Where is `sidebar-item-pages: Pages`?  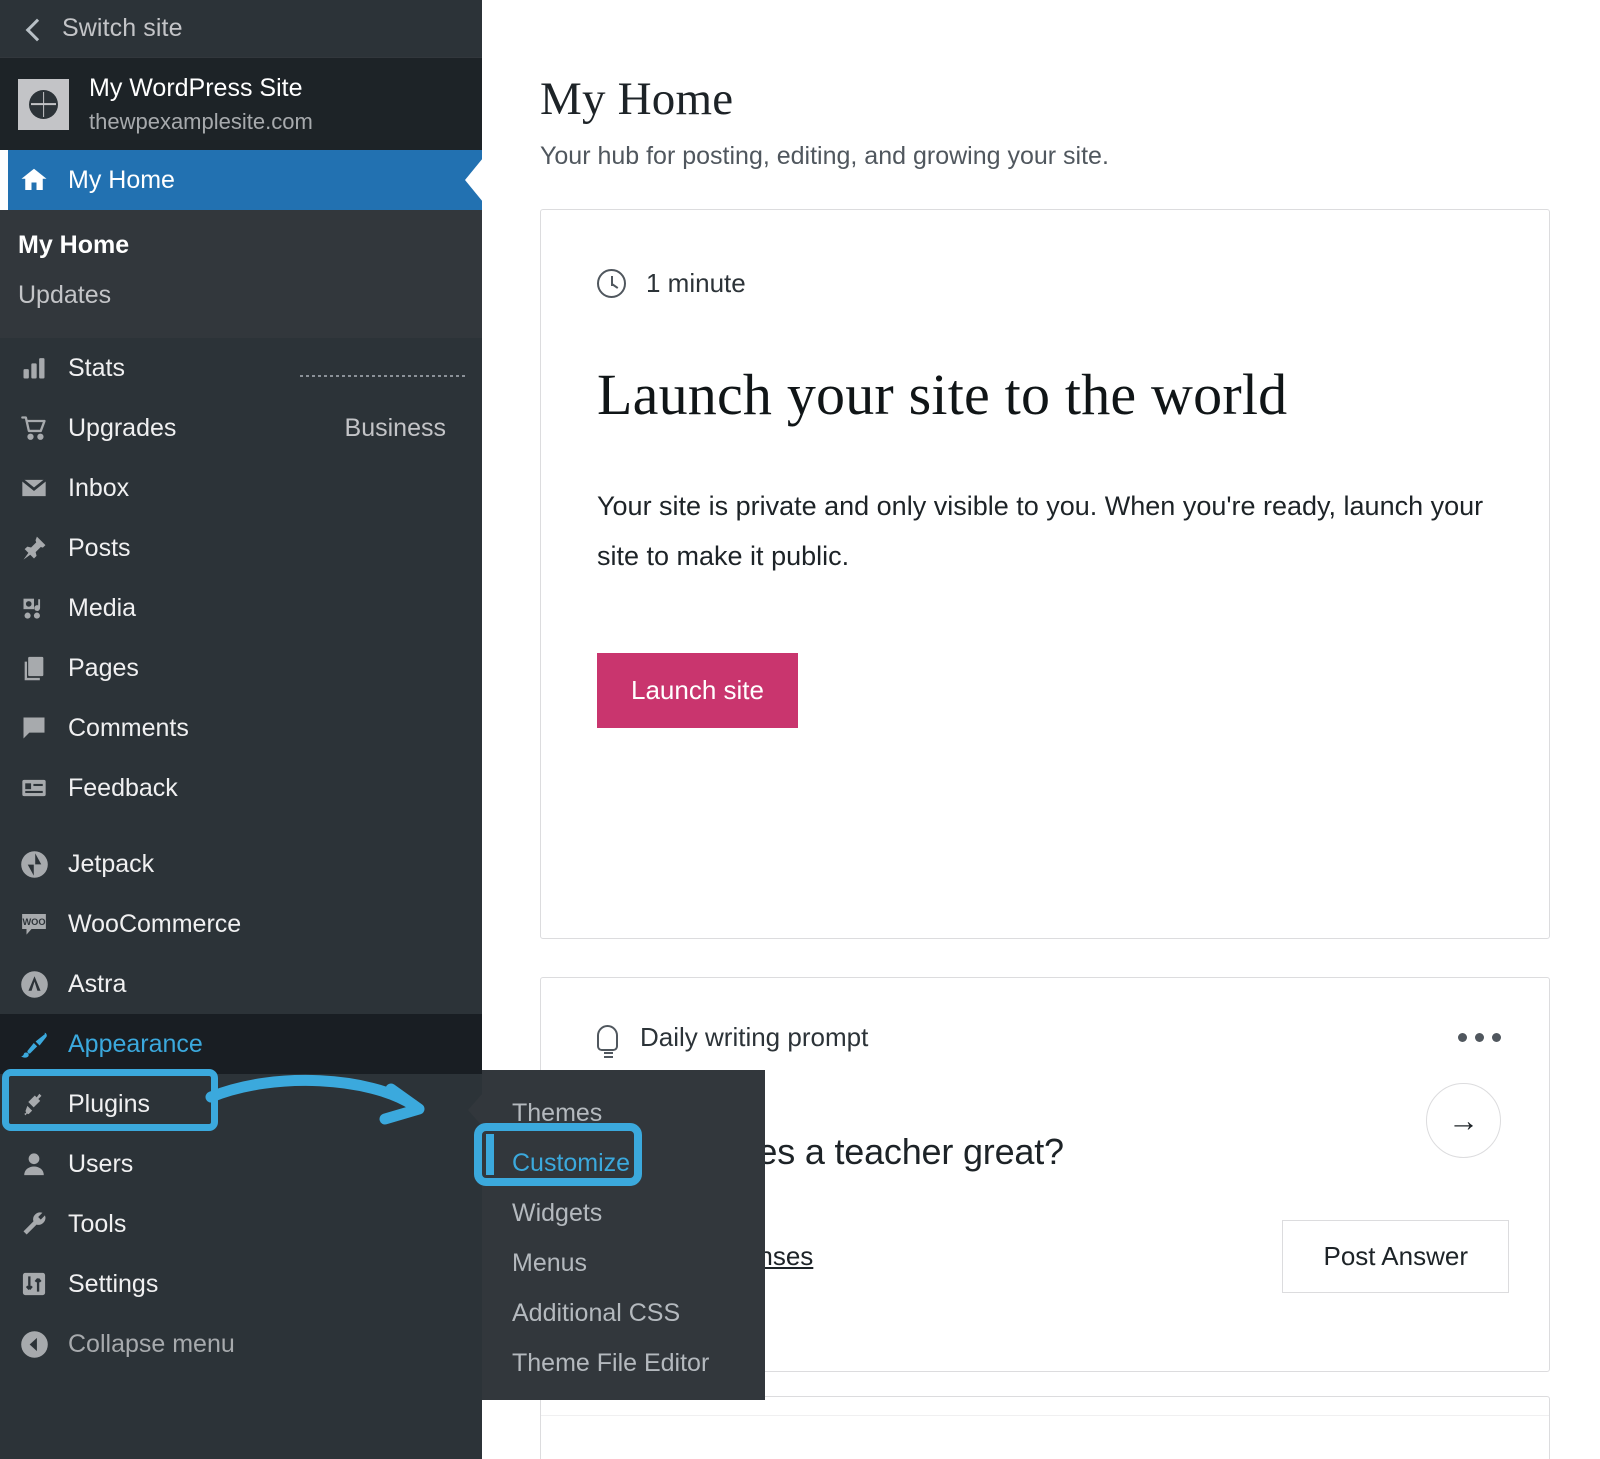
sidebar-item-pages: Pages is located at coordinates (241, 668).